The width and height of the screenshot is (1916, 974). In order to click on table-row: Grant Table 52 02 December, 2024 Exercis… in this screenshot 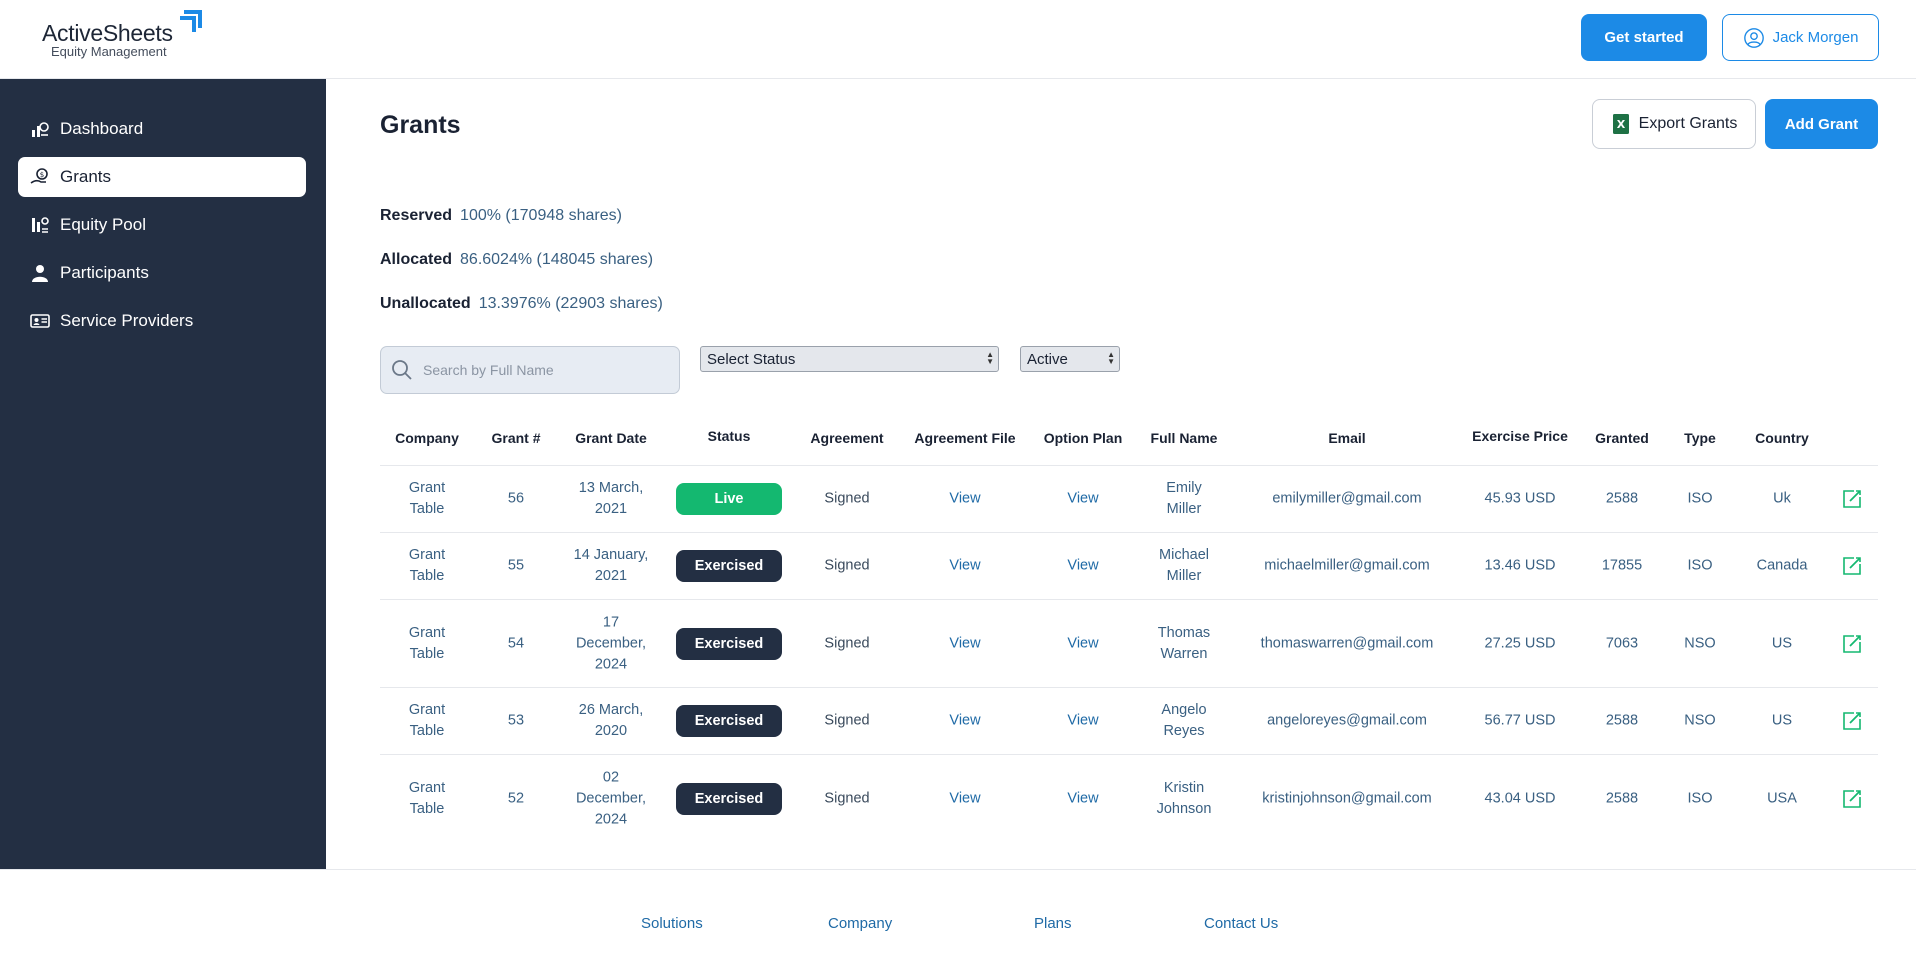, I will do `click(1129, 799)`.